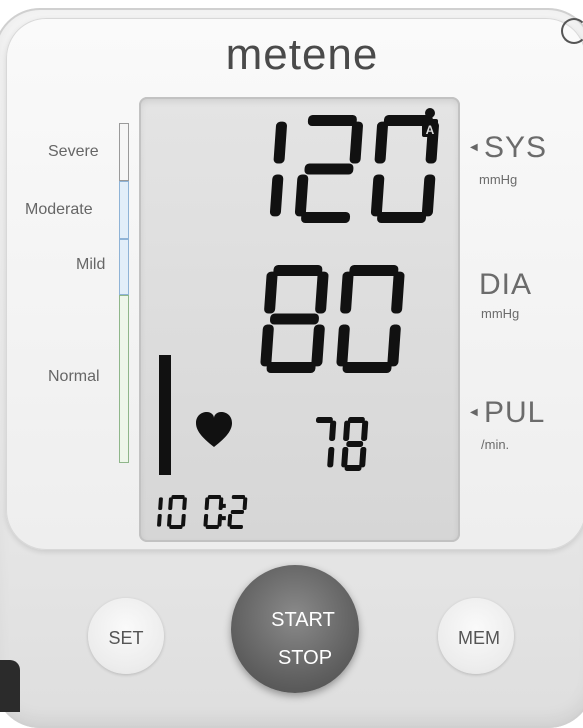  What do you see at coordinates (73, 151) in the screenshot?
I see `scale-label-severe: Severe` at bounding box center [73, 151].